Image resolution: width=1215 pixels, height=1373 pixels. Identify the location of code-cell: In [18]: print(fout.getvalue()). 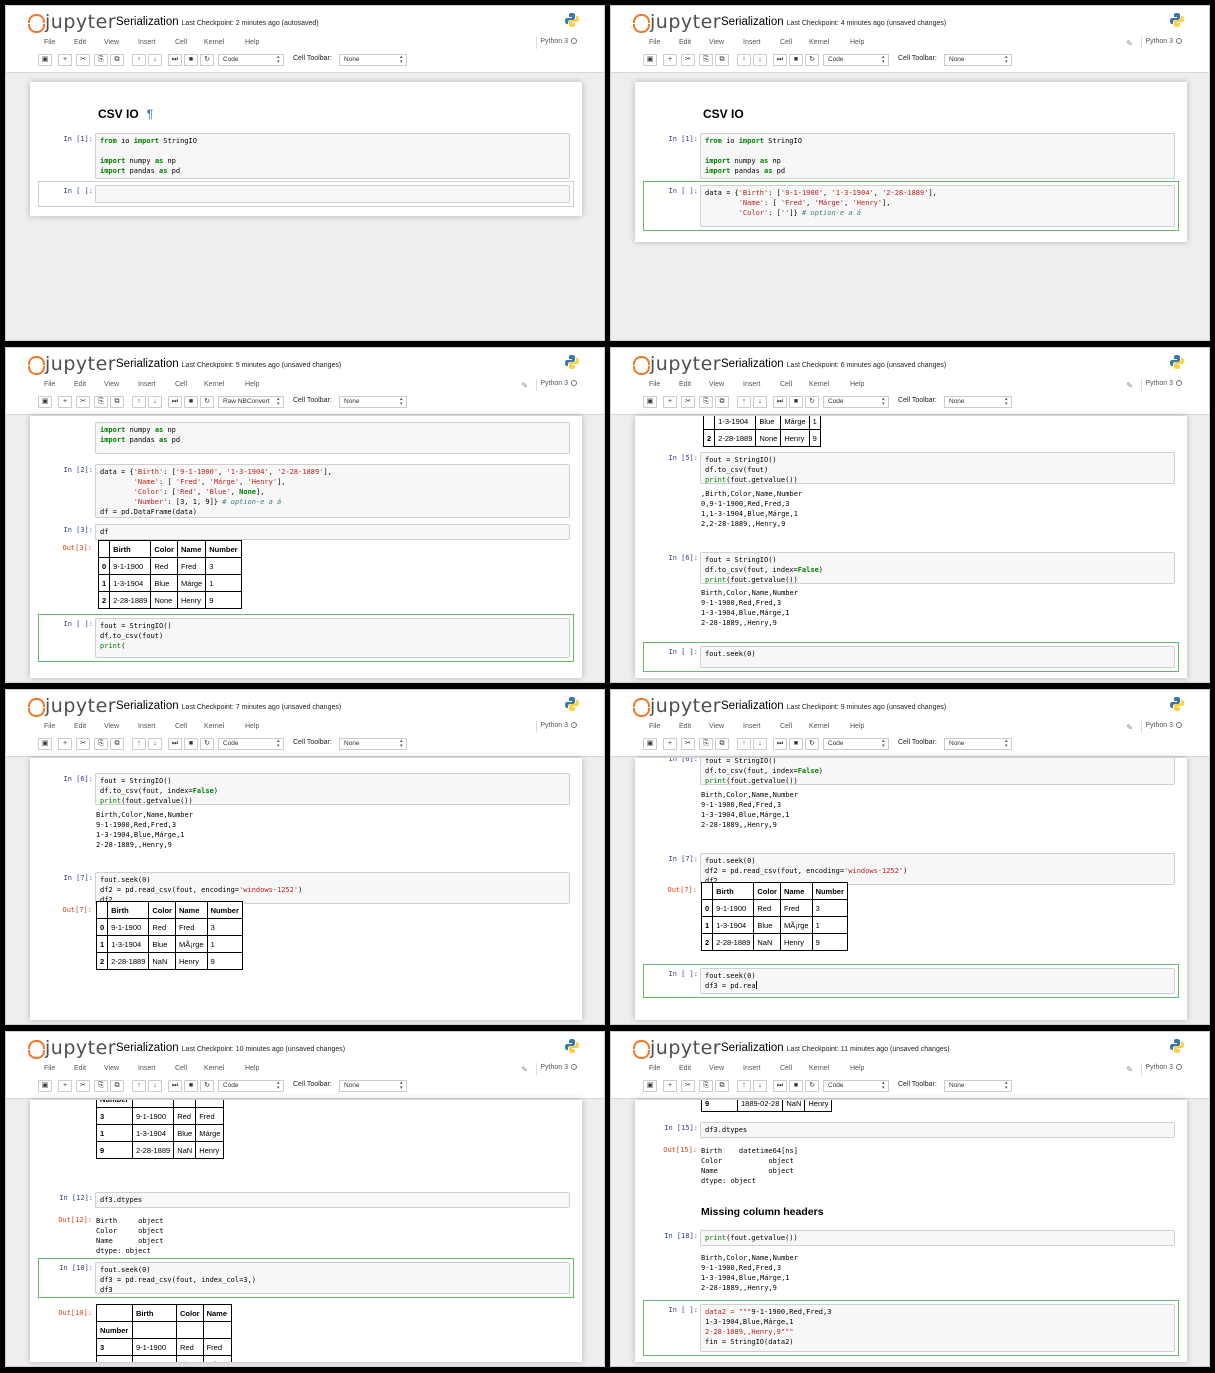
(911, 1238).